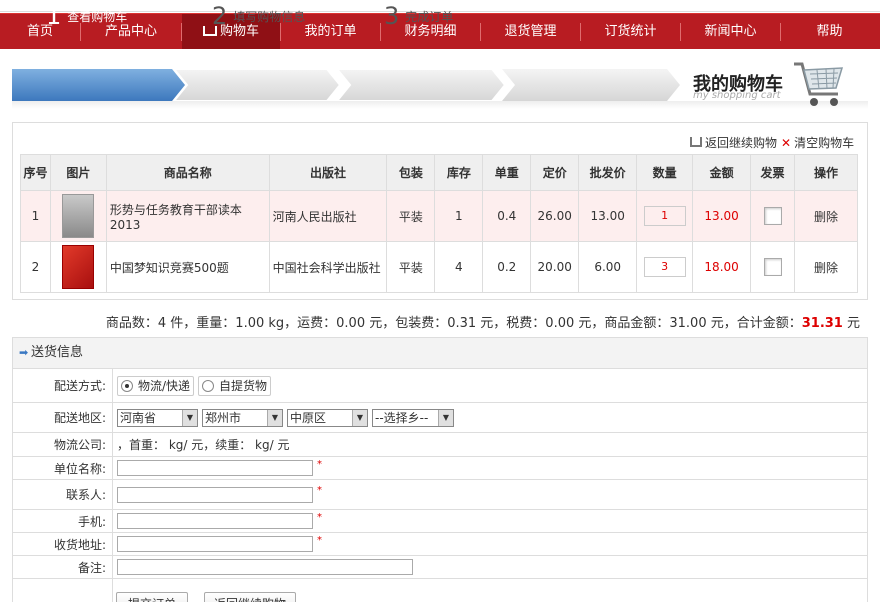  What do you see at coordinates (411, 172) in the screenshot?
I see `col-header: 包装` at bounding box center [411, 172].